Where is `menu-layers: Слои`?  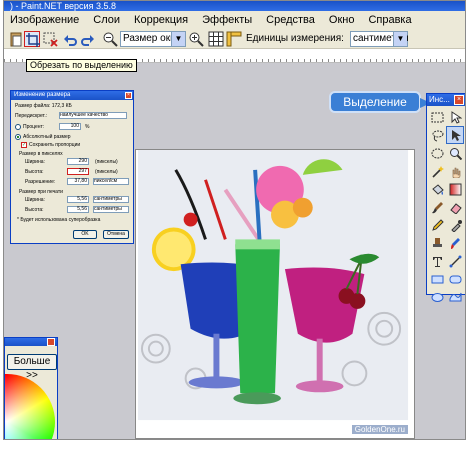
menu-layers: Слои is located at coordinates (106, 20).